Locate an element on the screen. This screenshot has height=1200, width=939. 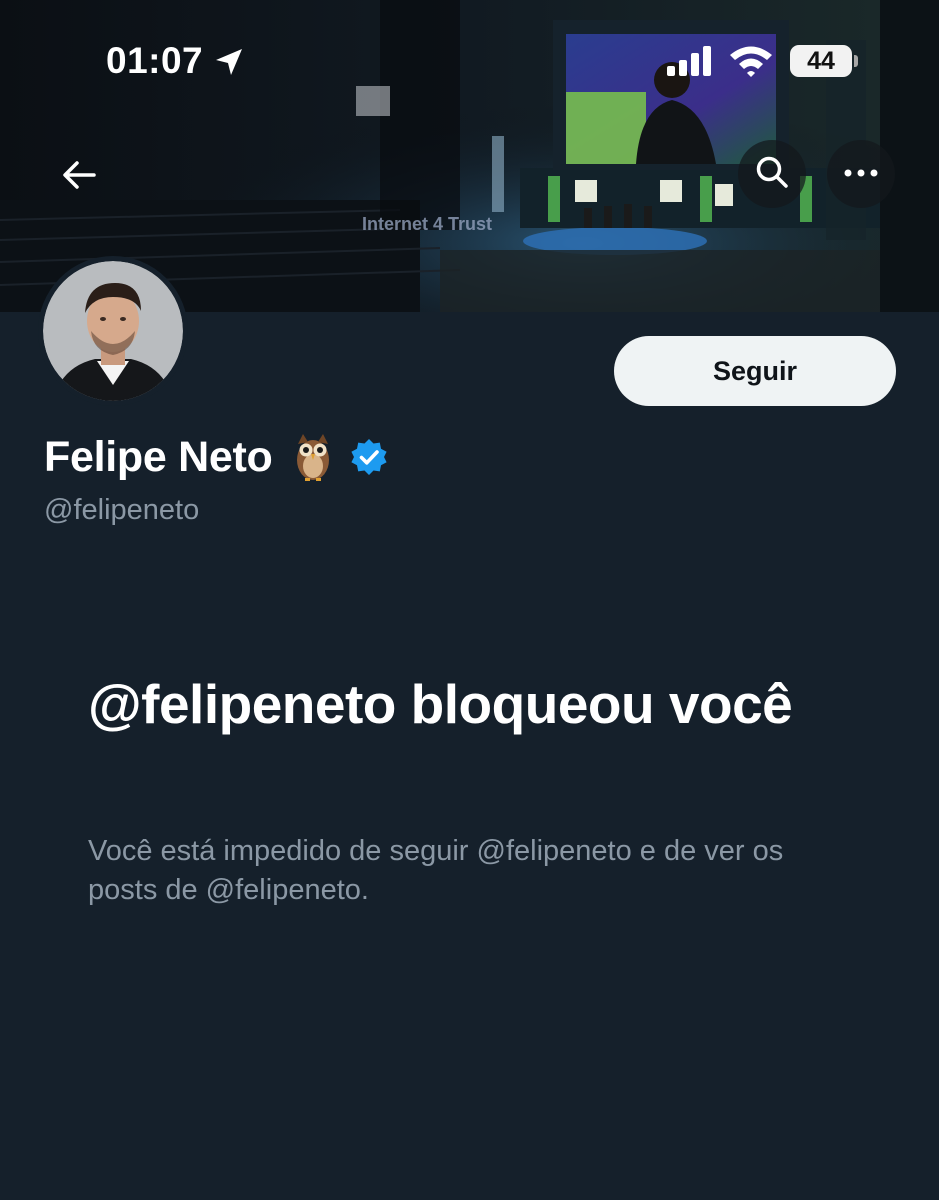
status-time: 01:07 is located at coordinates (155, 60).